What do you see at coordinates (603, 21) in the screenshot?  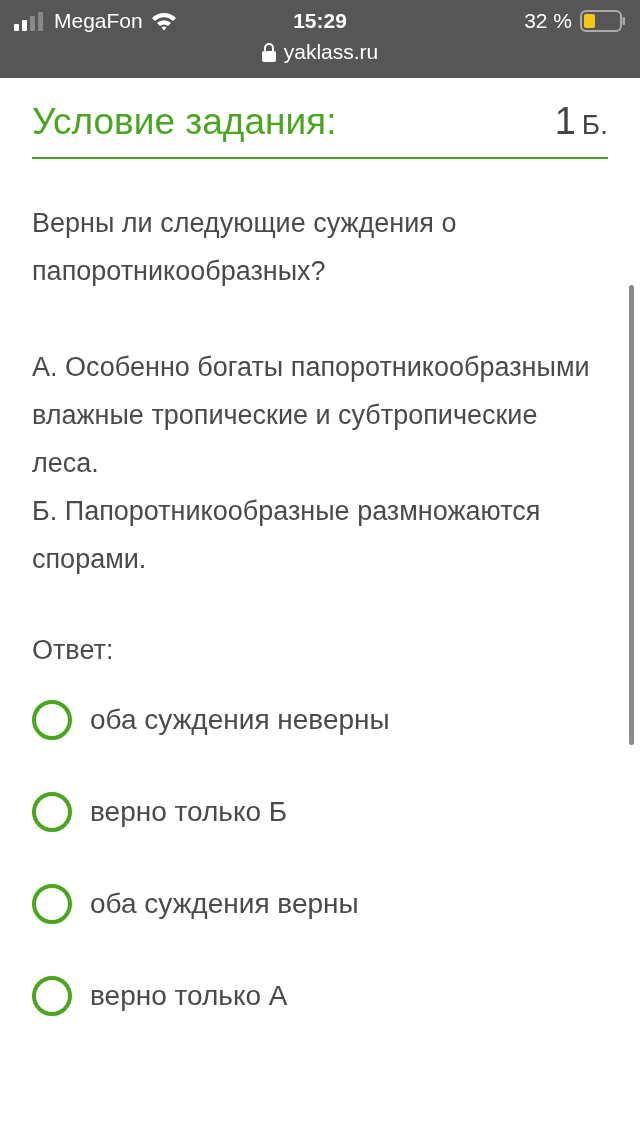 I see `battery-icon` at bounding box center [603, 21].